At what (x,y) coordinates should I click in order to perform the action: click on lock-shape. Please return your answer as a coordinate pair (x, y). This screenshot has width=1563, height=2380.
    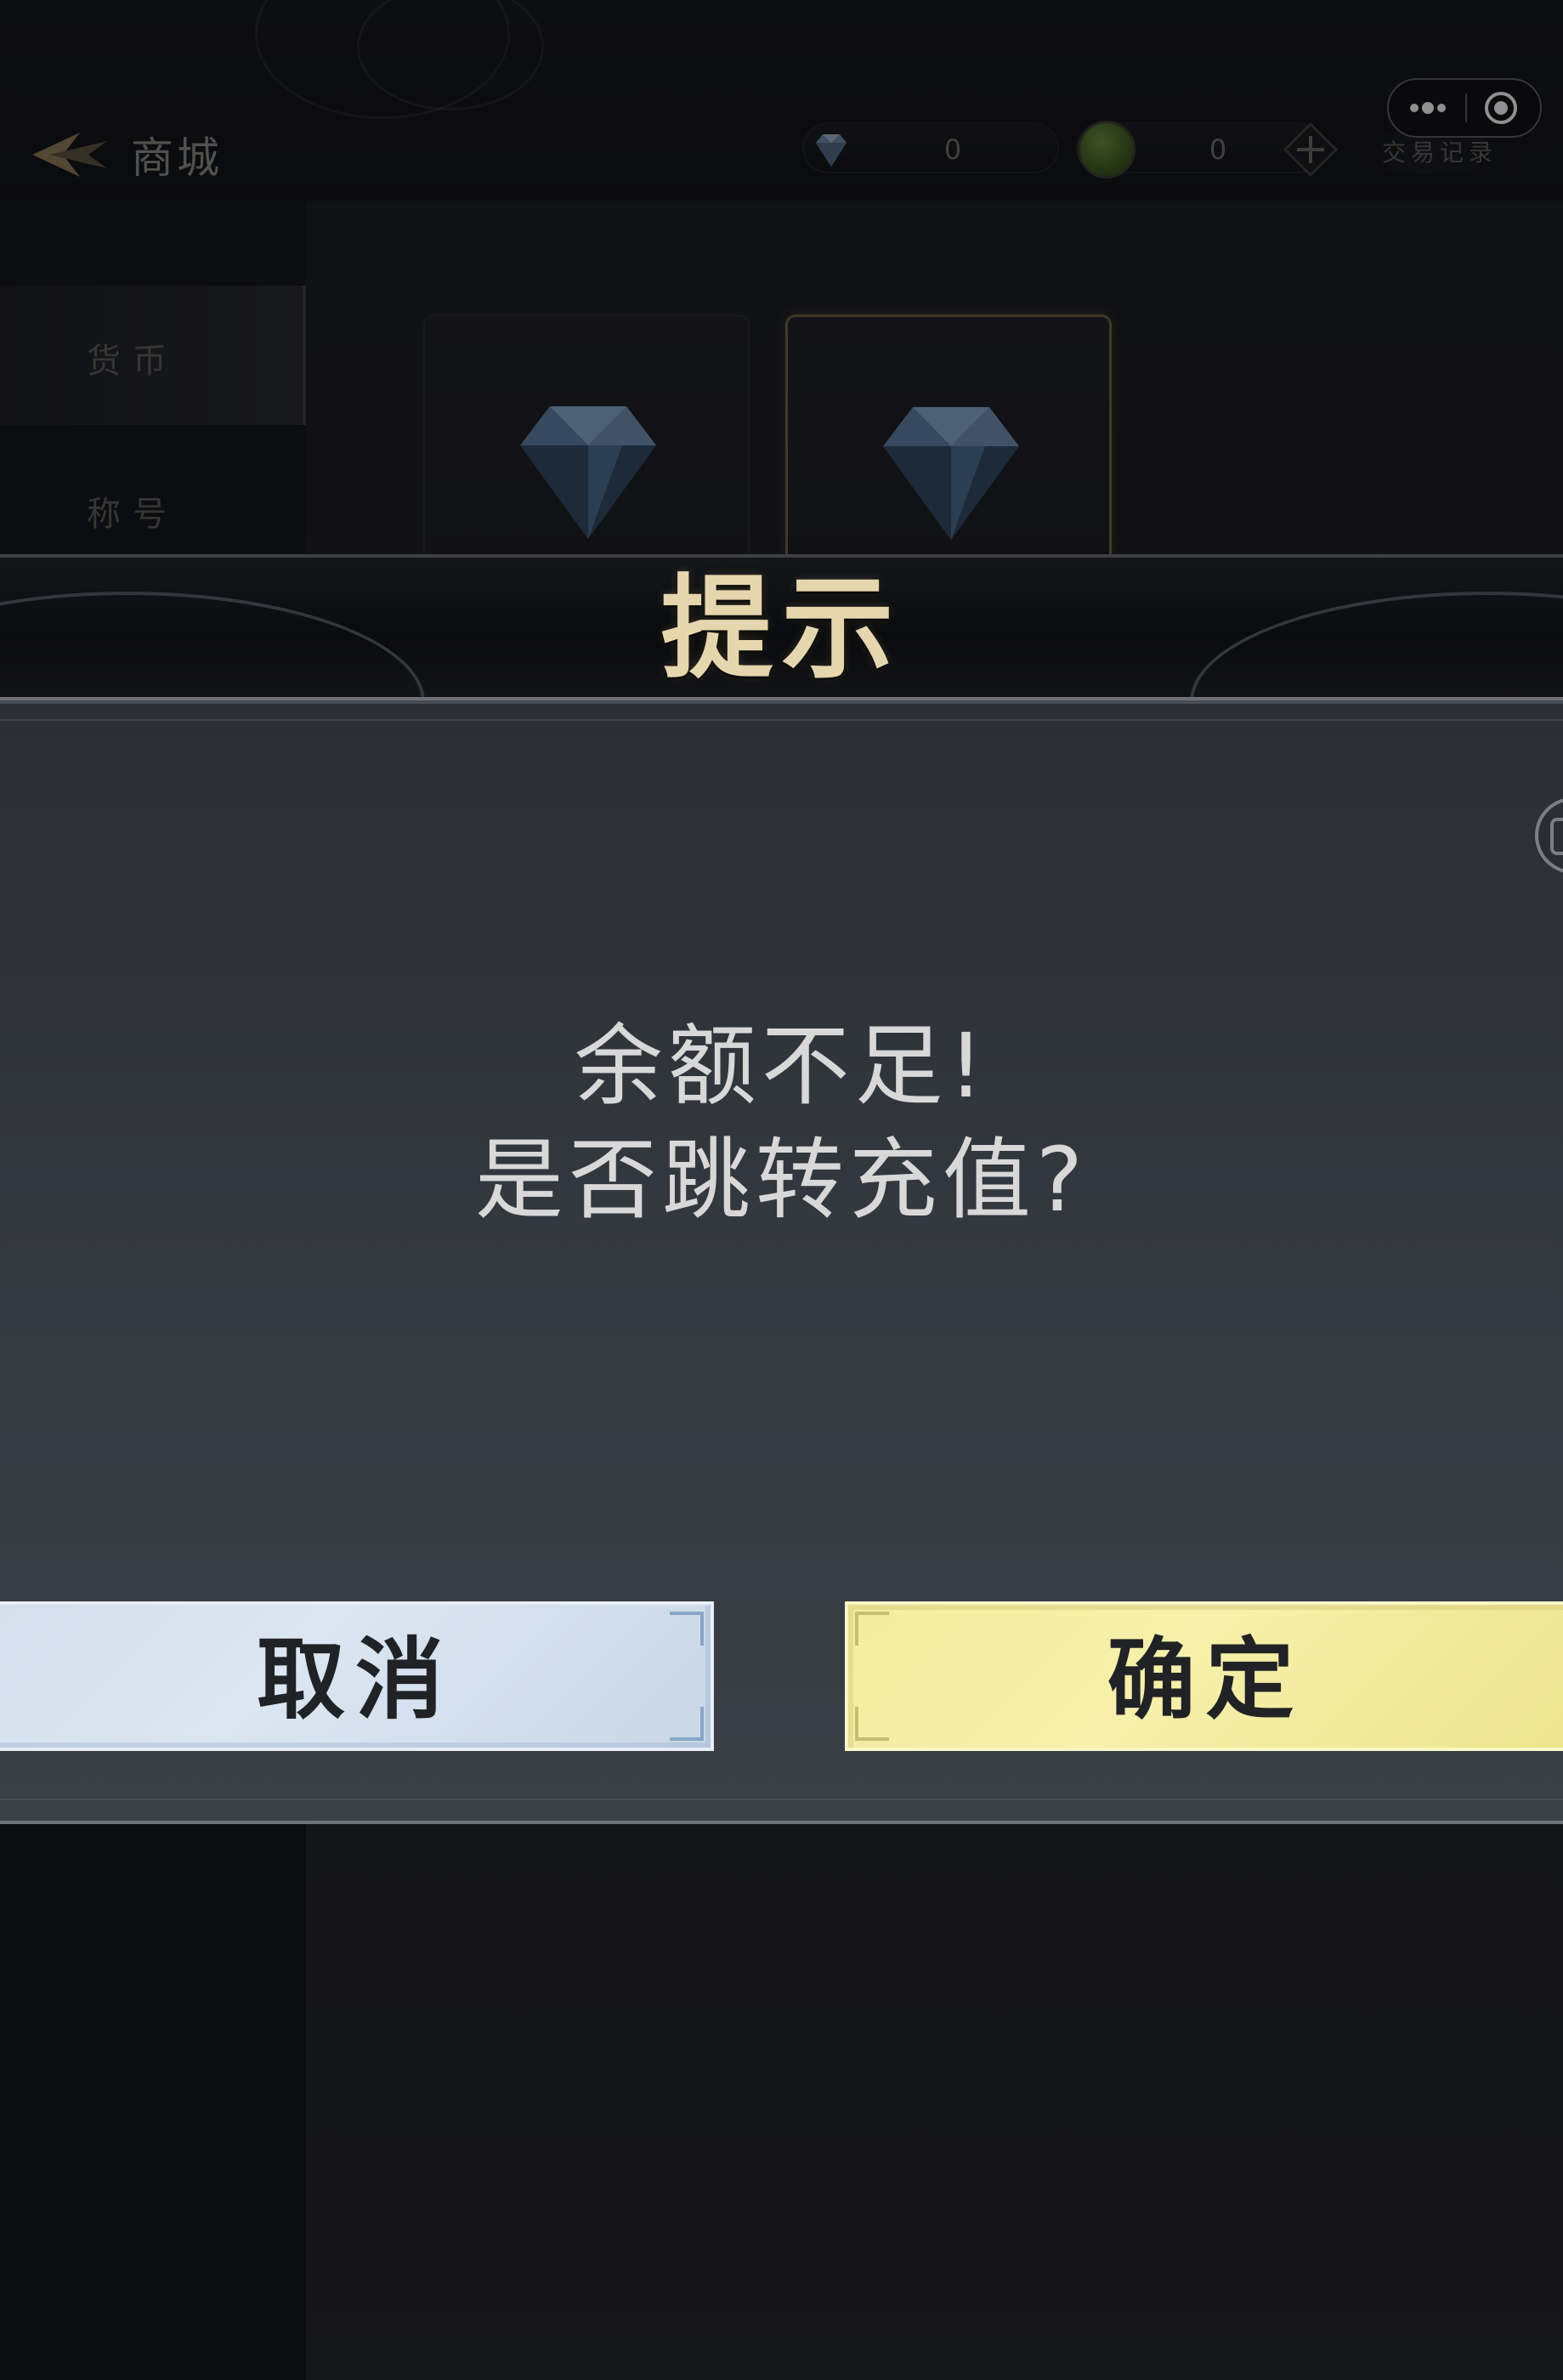
    Looking at the image, I should click on (1556, 836).